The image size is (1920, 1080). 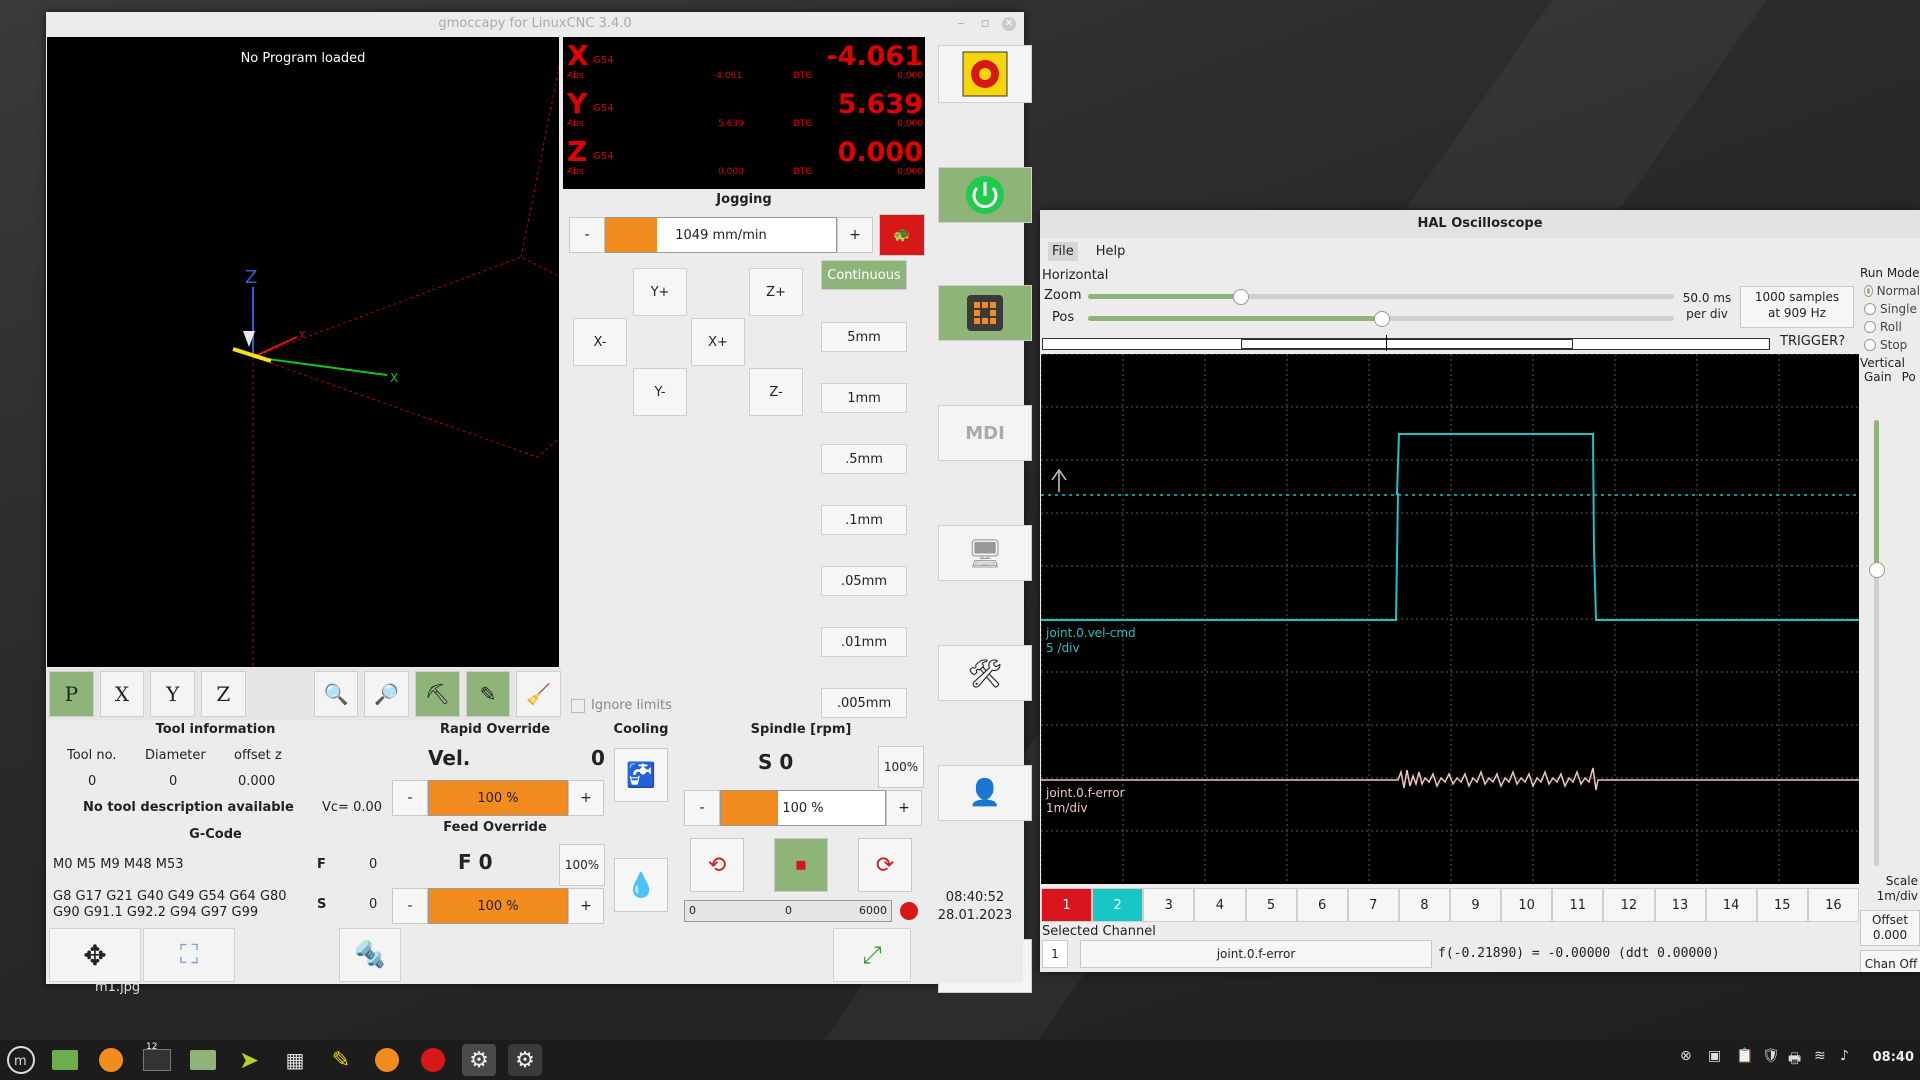 I want to click on channel-10-button: 10, so click(x=1527, y=905).